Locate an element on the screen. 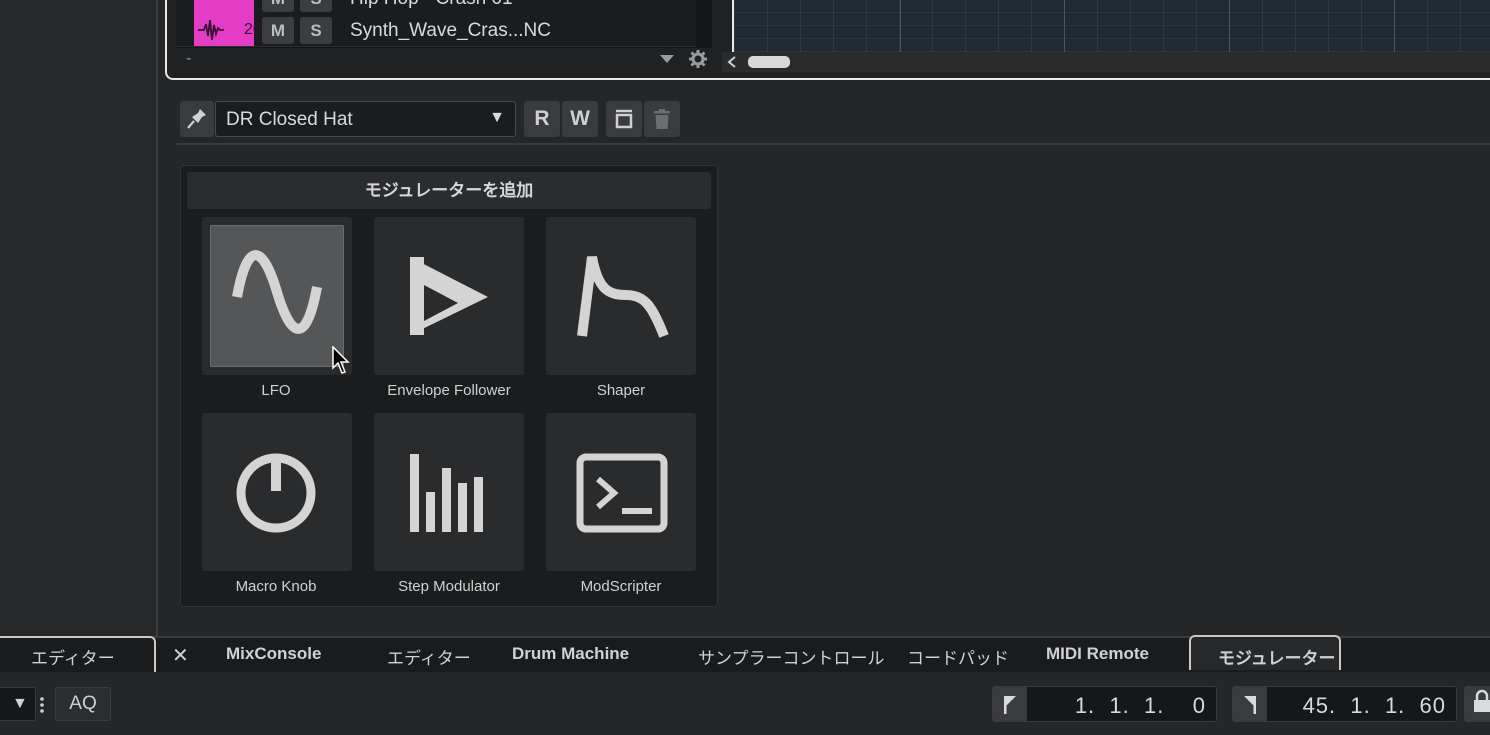 The height and width of the screenshot is (735, 1490). left-locator-field: 1. 1. 1. 0 is located at coordinates (1104, 704).